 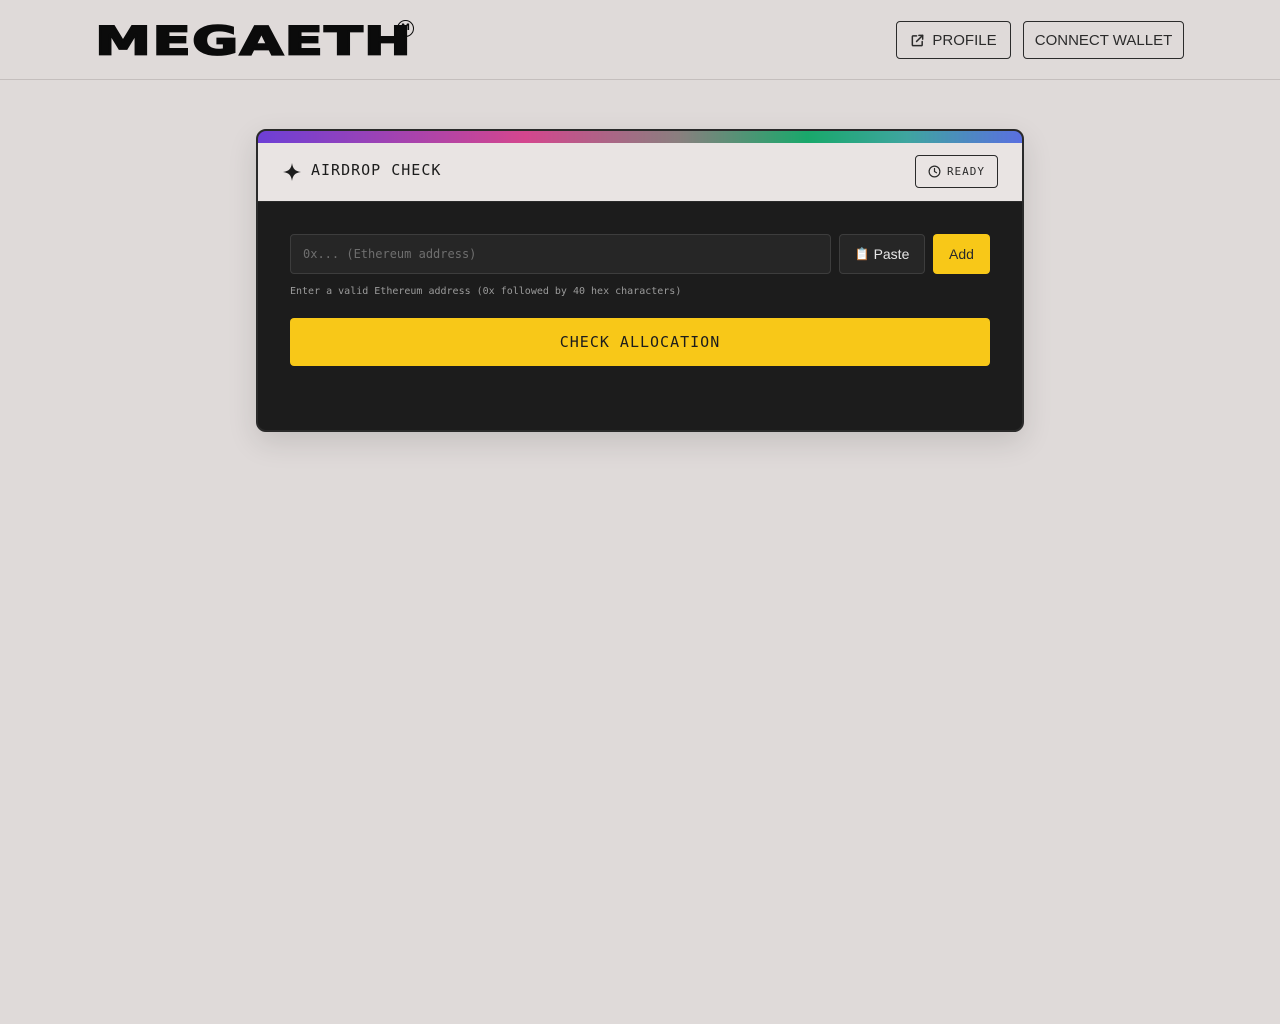 What do you see at coordinates (891, 254) in the screenshot?
I see `paste-label: Paste` at bounding box center [891, 254].